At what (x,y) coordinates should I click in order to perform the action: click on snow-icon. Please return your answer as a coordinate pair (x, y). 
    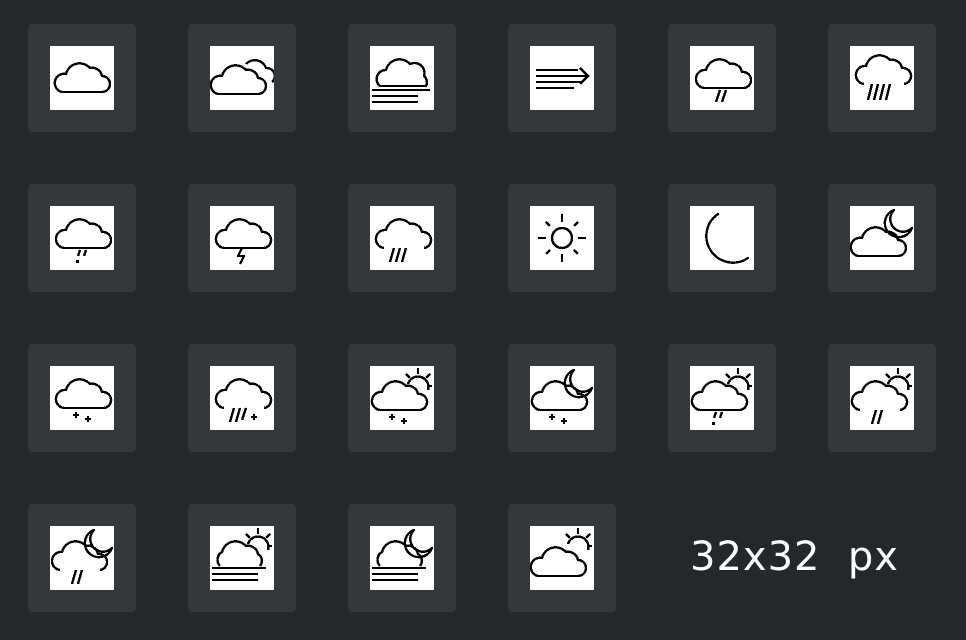
    Looking at the image, I should click on (82, 398).